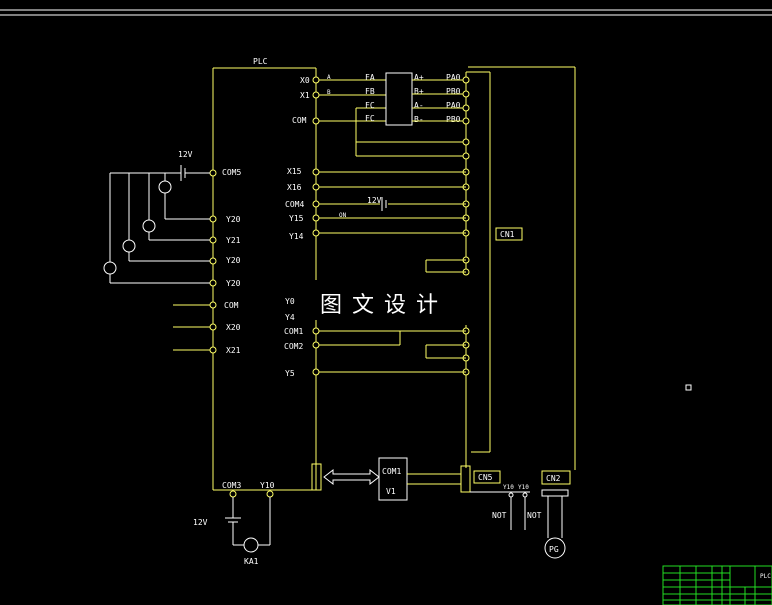 Image resolution: width=772 pixels, height=605 pixels. Describe the element at coordinates (556, 514) in the screenshot. I see `pg-encoder: CN2 PG` at that location.